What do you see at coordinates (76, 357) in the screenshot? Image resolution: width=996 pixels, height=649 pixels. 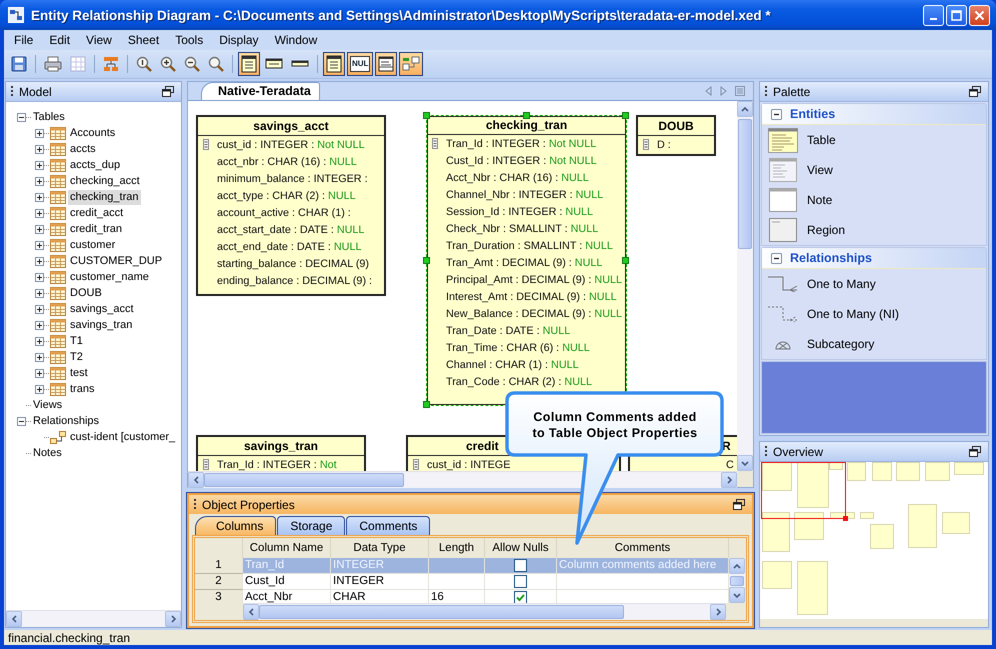 I see `tree-item: T2` at bounding box center [76, 357].